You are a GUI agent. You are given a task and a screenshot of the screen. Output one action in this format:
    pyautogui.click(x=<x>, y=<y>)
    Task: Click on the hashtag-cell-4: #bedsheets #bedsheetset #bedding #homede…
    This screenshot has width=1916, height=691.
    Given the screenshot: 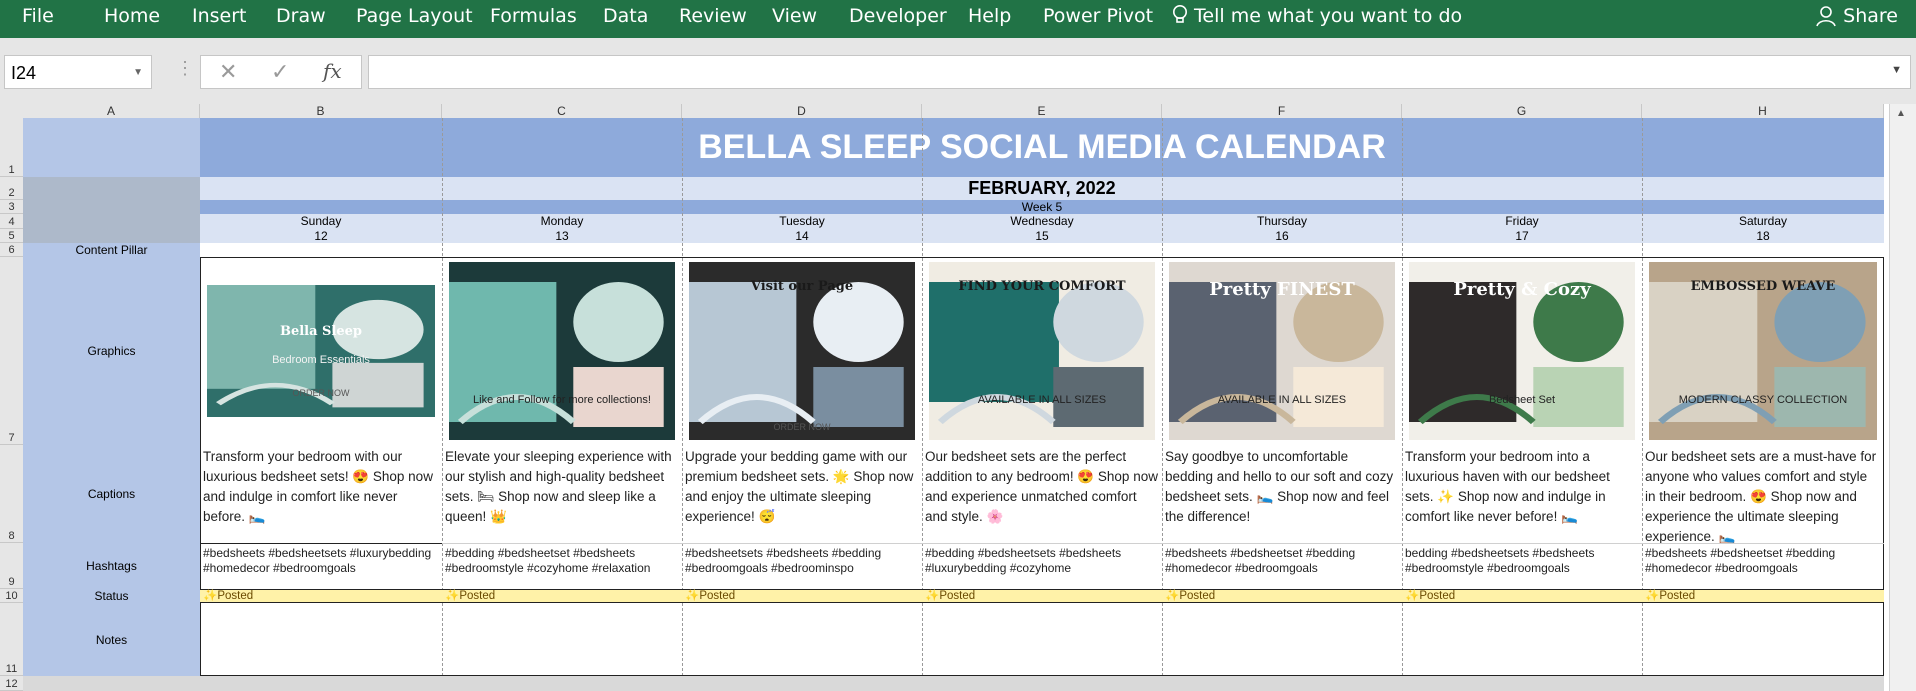 What is the action you would take?
    pyautogui.click(x=1282, y=566)
    